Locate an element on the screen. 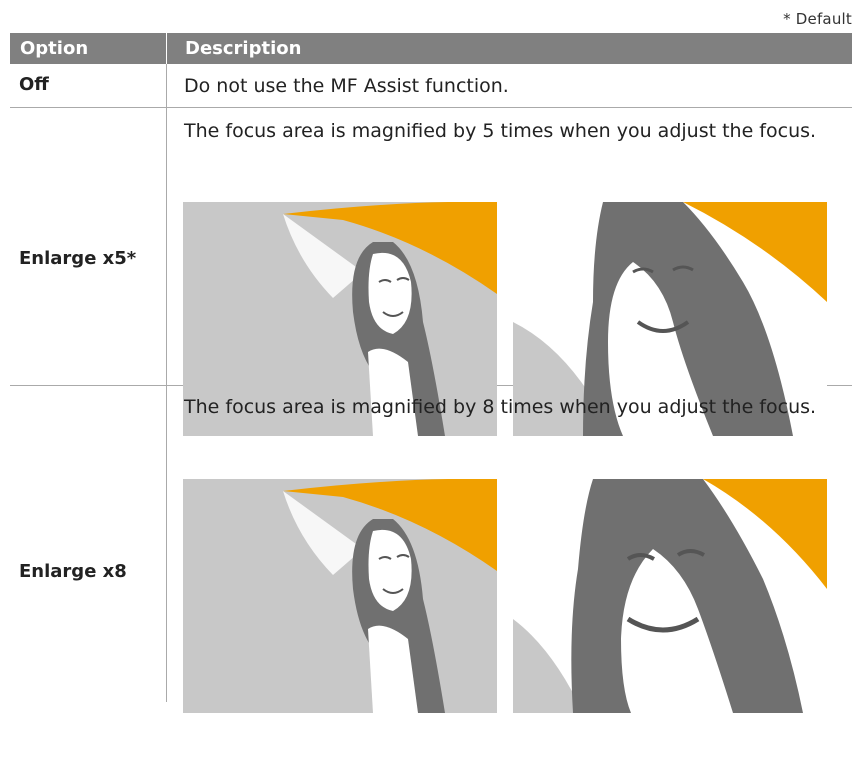 Image resolution: width=852 pixels, height=781 pixels. option-off-description: Do not use the MF Assist function. is located at coordinates (346, 86).